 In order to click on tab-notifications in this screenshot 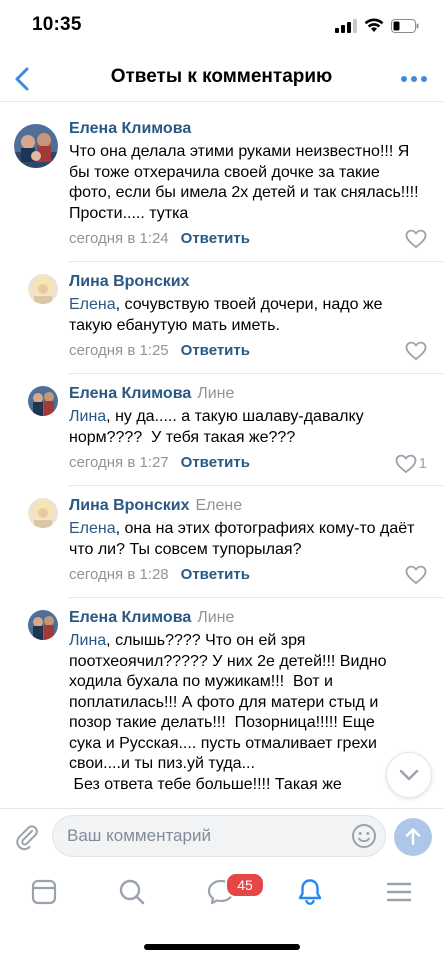, I will do `click(310, 892)`.